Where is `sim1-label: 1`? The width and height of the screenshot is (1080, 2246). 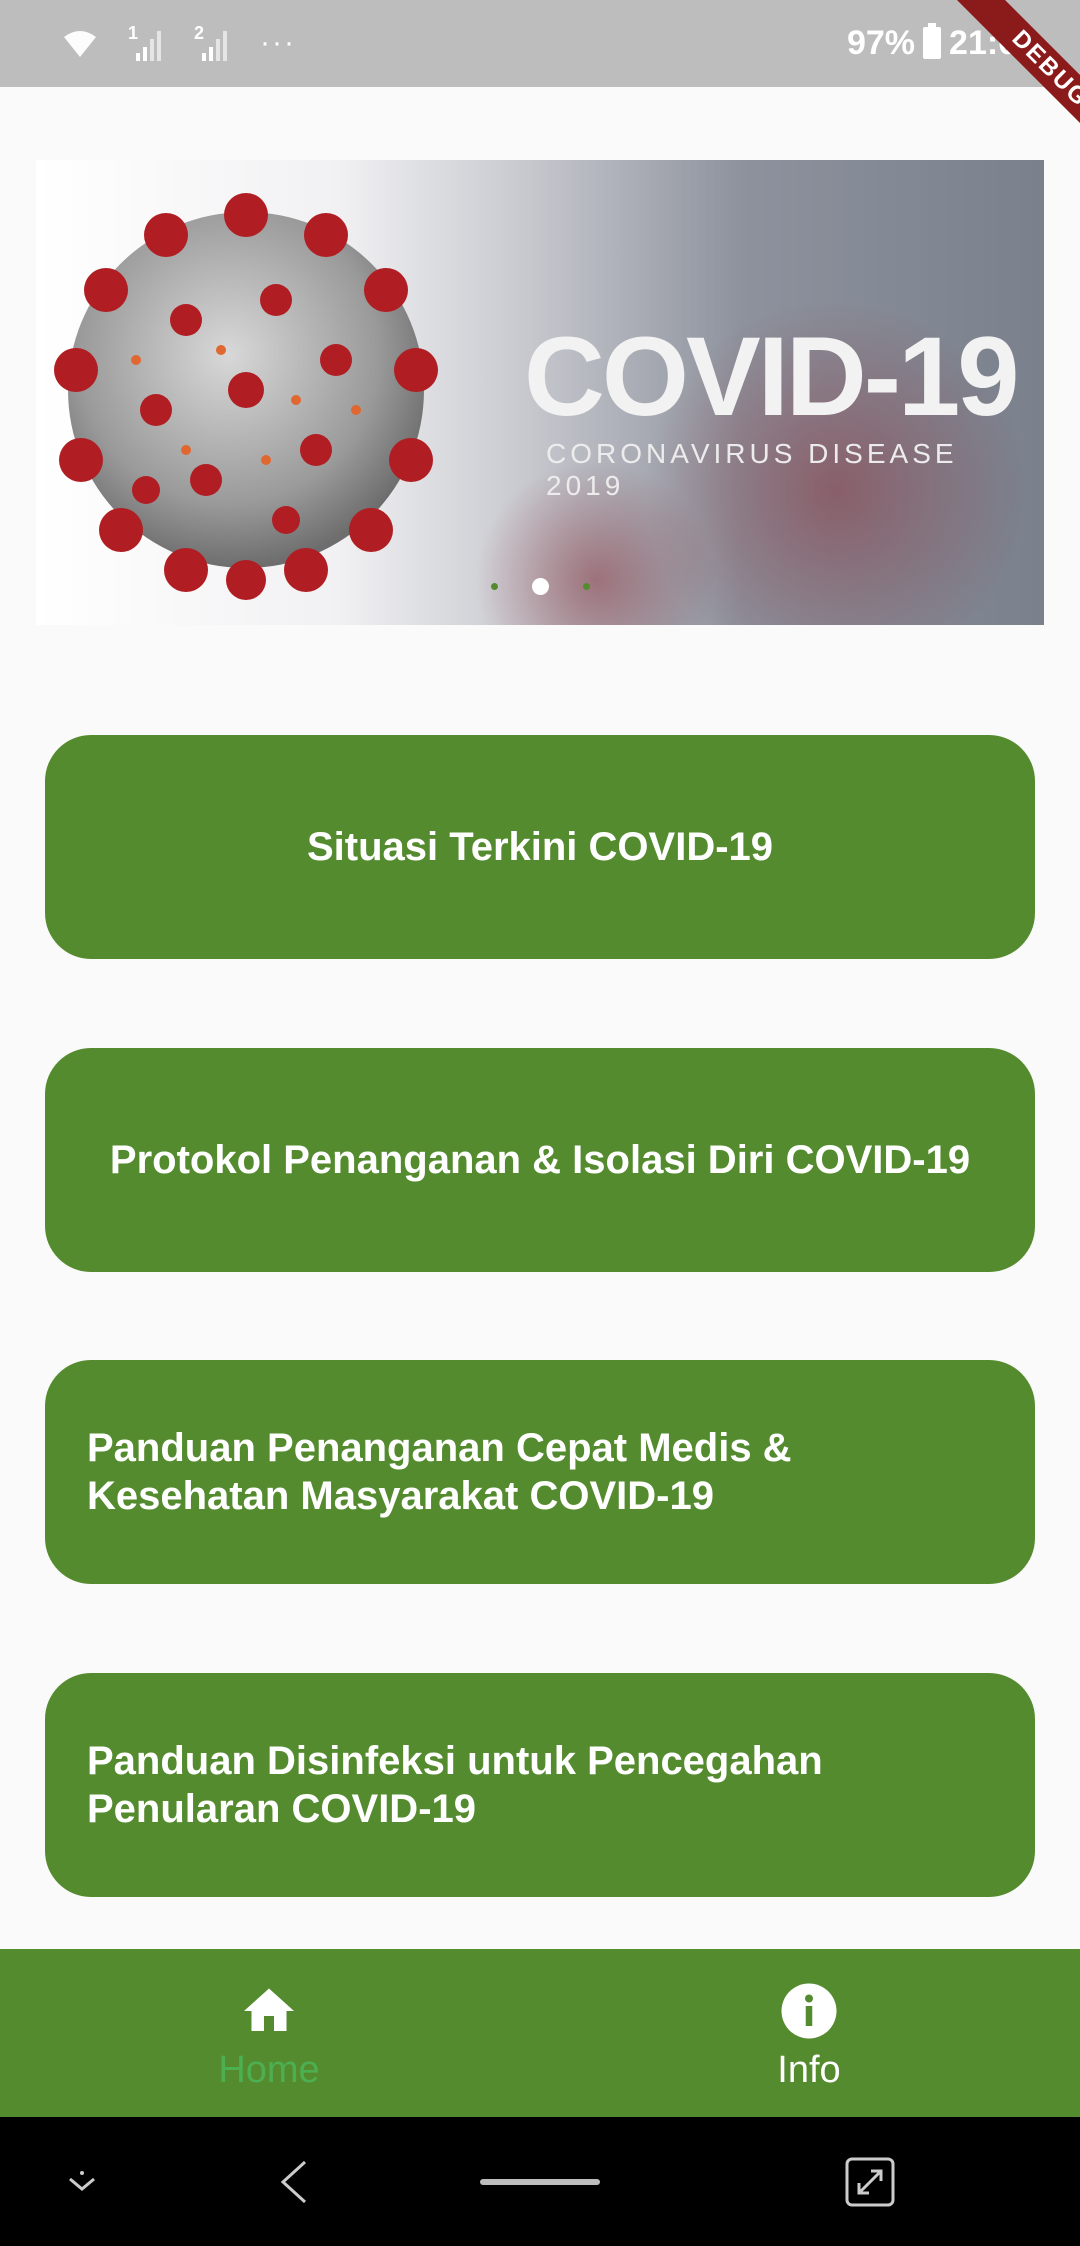
sim1-label: 1 is located at coordinates (133, 33).